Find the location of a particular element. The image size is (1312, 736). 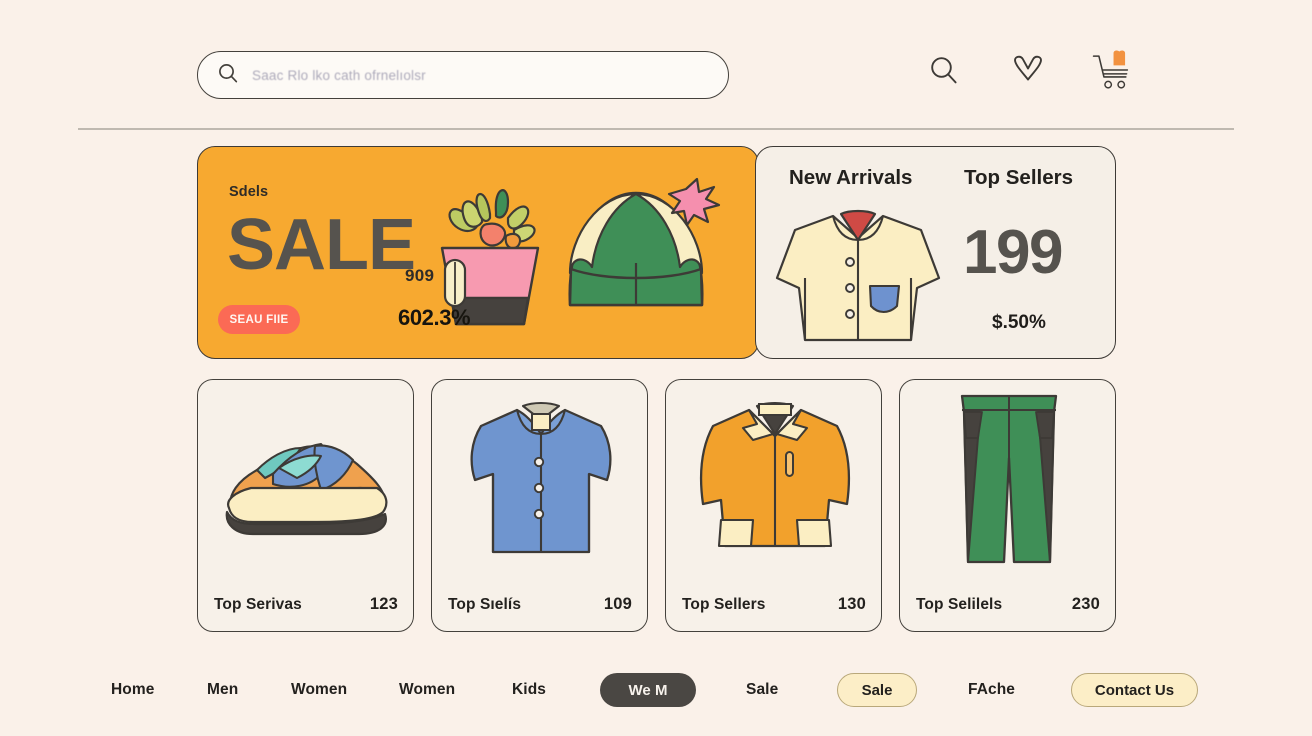

product-card-footer: Top Selilels 230 is located at coordinates (1008, 604).